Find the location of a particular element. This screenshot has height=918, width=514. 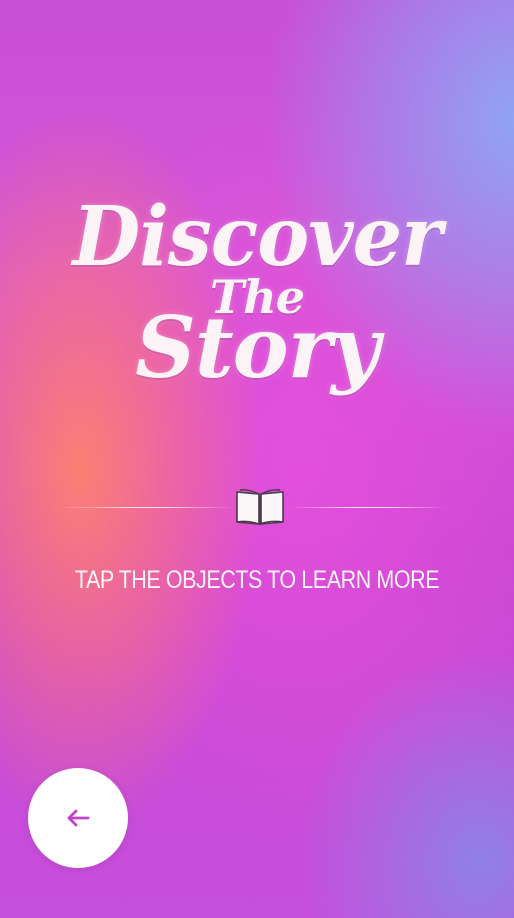

open-book-icon is located at coordinates (260, 507).